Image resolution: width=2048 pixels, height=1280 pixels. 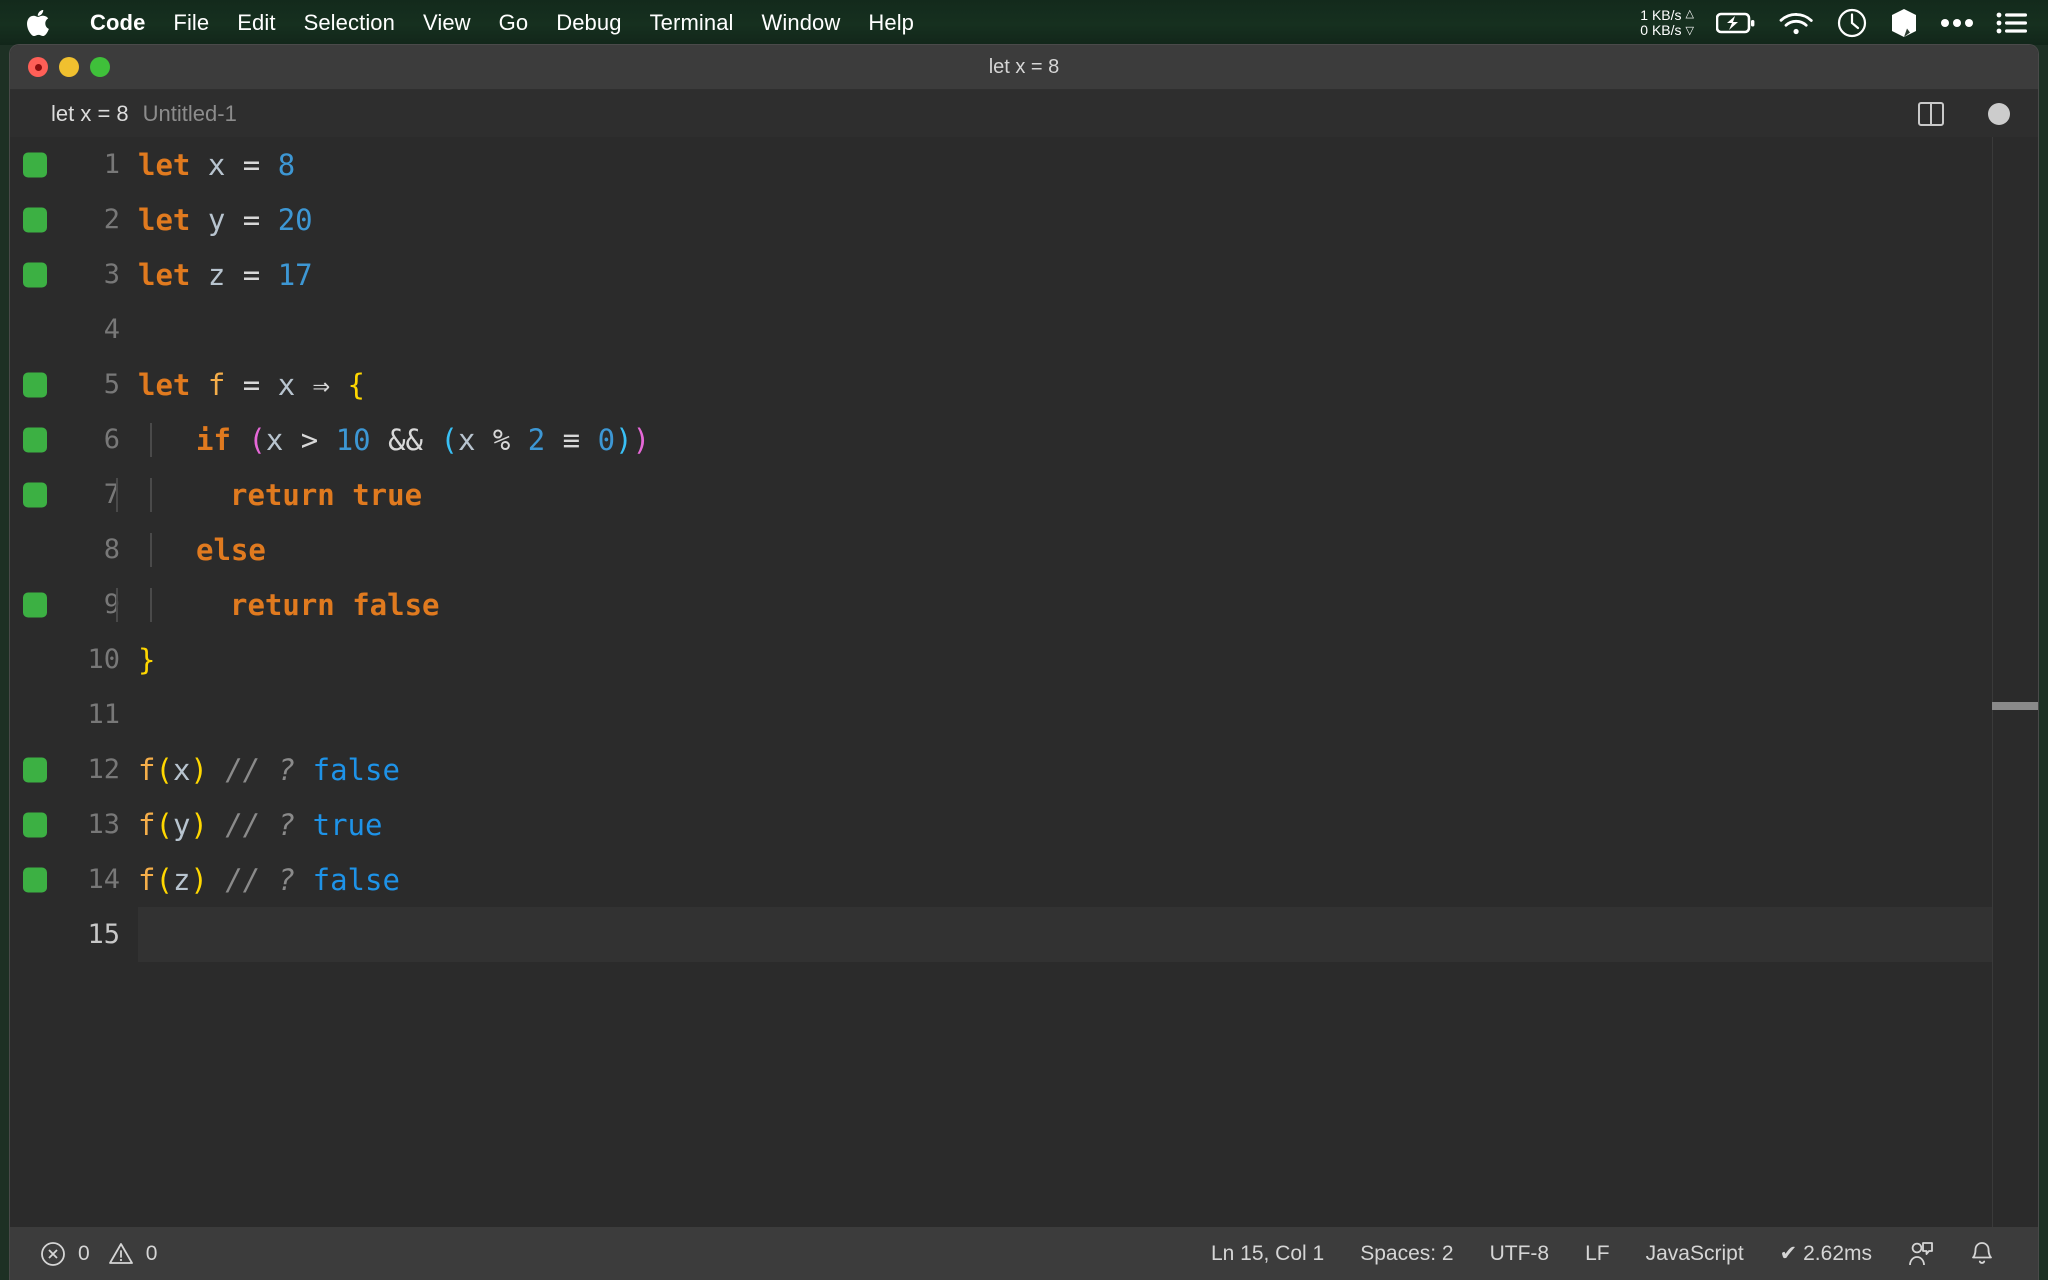 I want to click on close-button, so click(x=38, y=67).